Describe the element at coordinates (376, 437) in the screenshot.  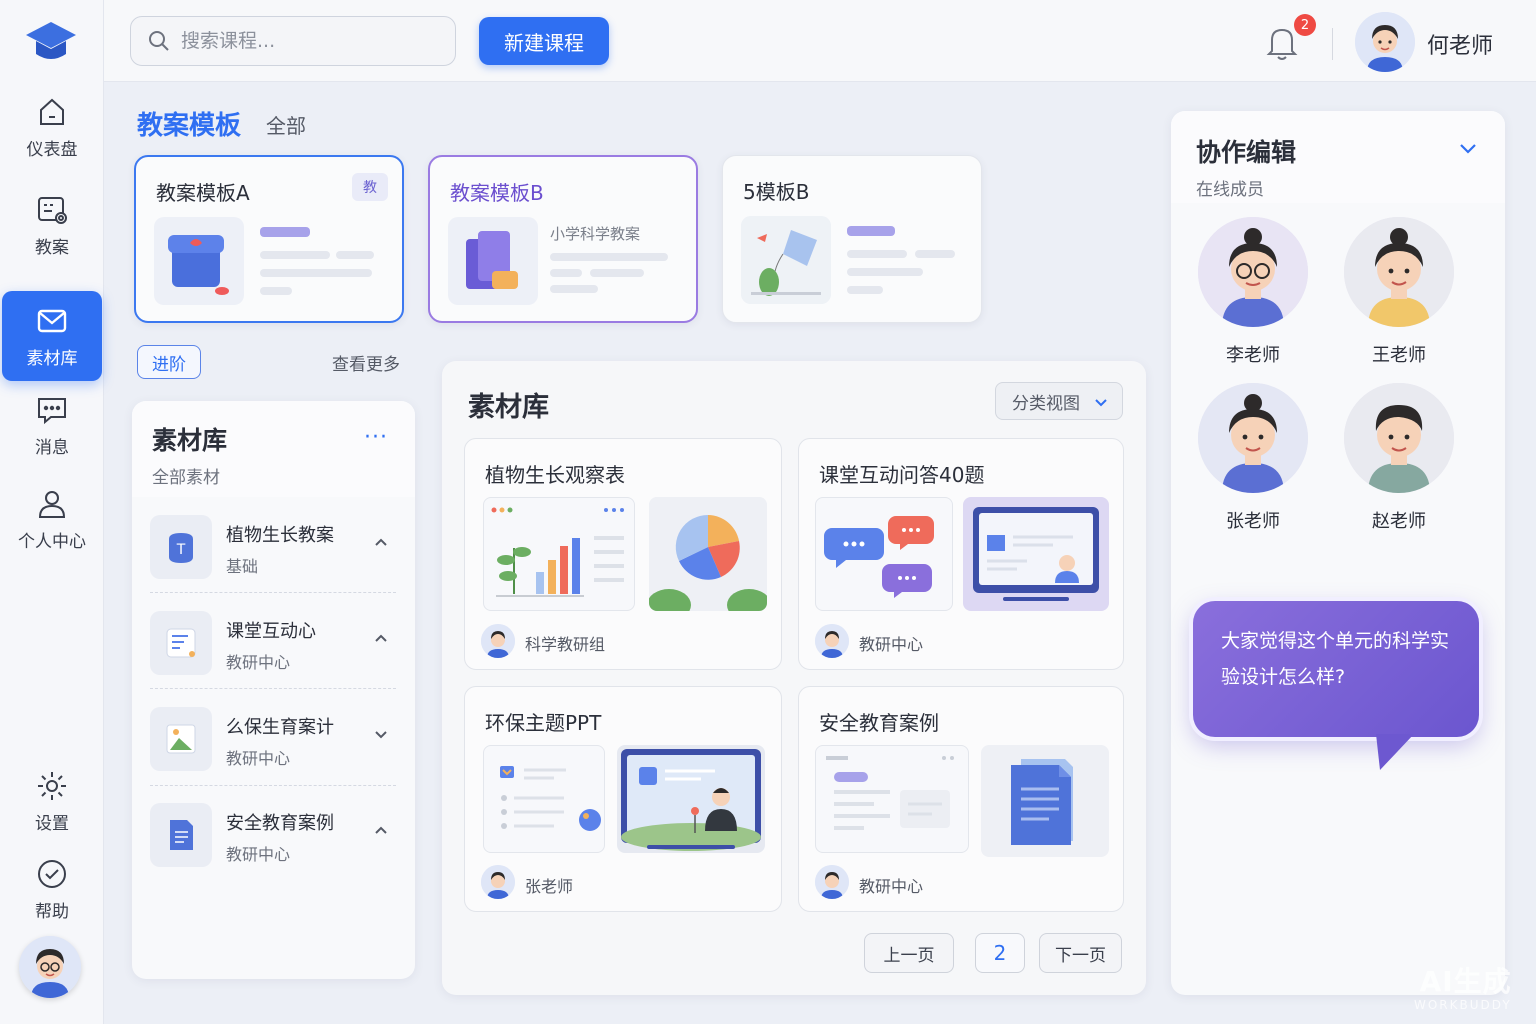
I see `more-options-button: ···` at that location.